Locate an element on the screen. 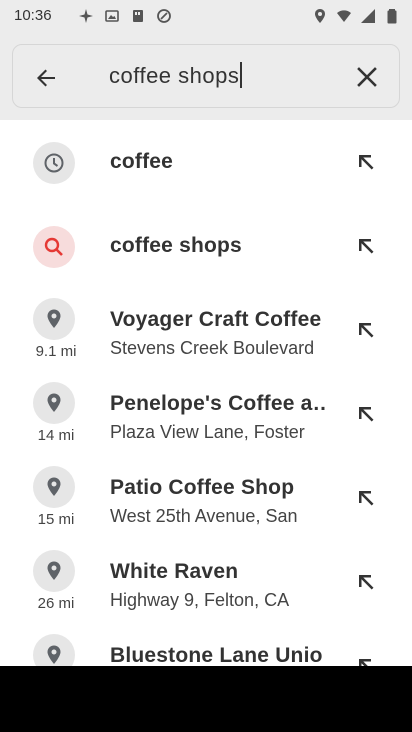 This screenshot has width=412, height=732. suggestion-title: coffee shops is located at coordinates (176, 245).